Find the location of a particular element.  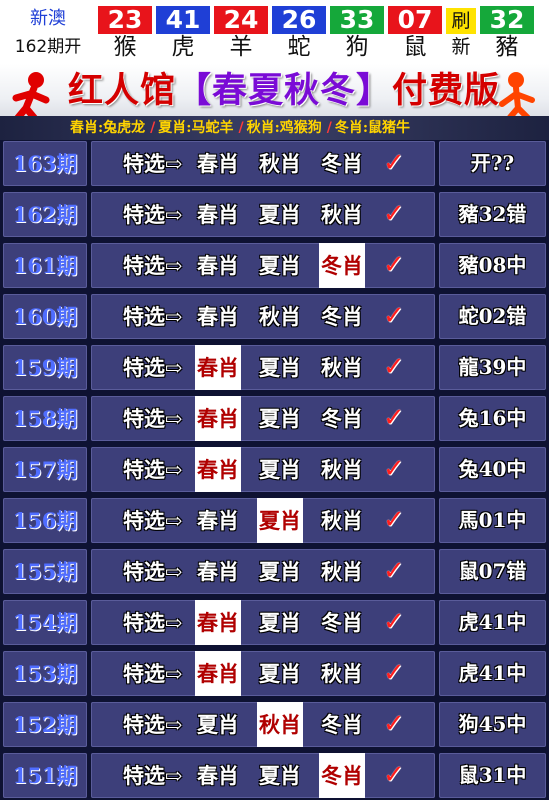

period-cell: 154期 is located at coordinates (45, 622).